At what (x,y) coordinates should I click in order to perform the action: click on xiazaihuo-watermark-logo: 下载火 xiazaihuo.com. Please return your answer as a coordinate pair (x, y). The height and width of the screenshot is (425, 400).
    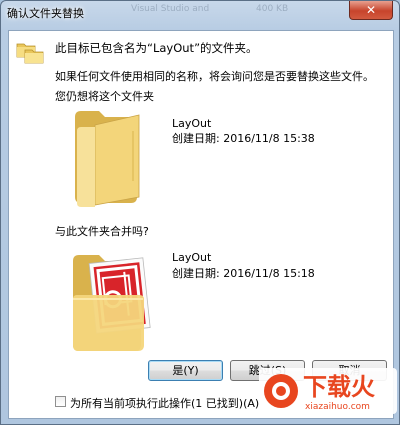
    Looking at the image, I should click on (328, 391).